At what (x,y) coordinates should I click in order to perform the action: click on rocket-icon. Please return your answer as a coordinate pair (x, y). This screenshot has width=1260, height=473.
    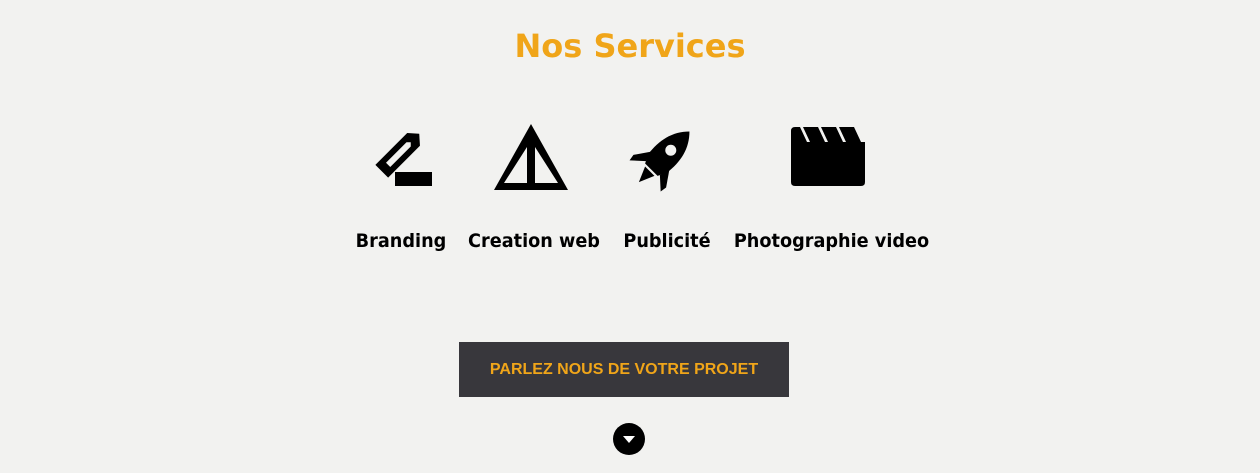
    Looking at the image, I should click on (659, 161).